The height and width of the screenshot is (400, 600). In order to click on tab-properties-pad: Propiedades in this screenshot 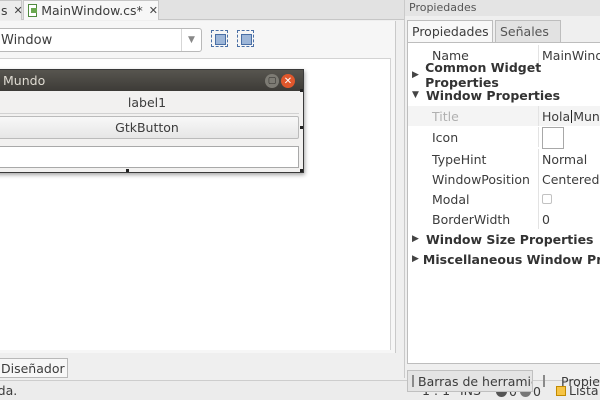, I will do `click(569, 381)`.